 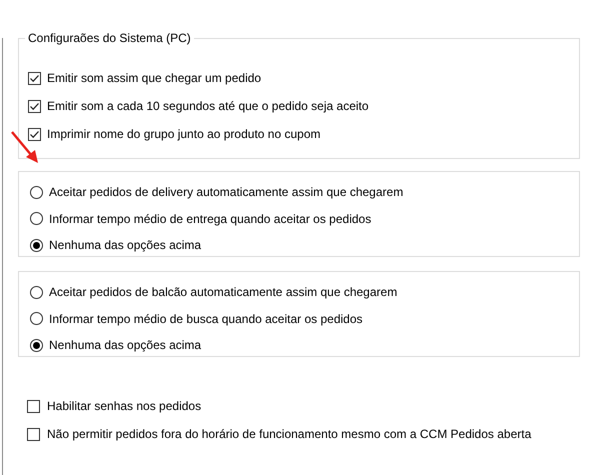 I want to click on checkbox-label: Emitir som a cada 10 segundos até que o pedido seja aceito, so click(x=208, y=106).